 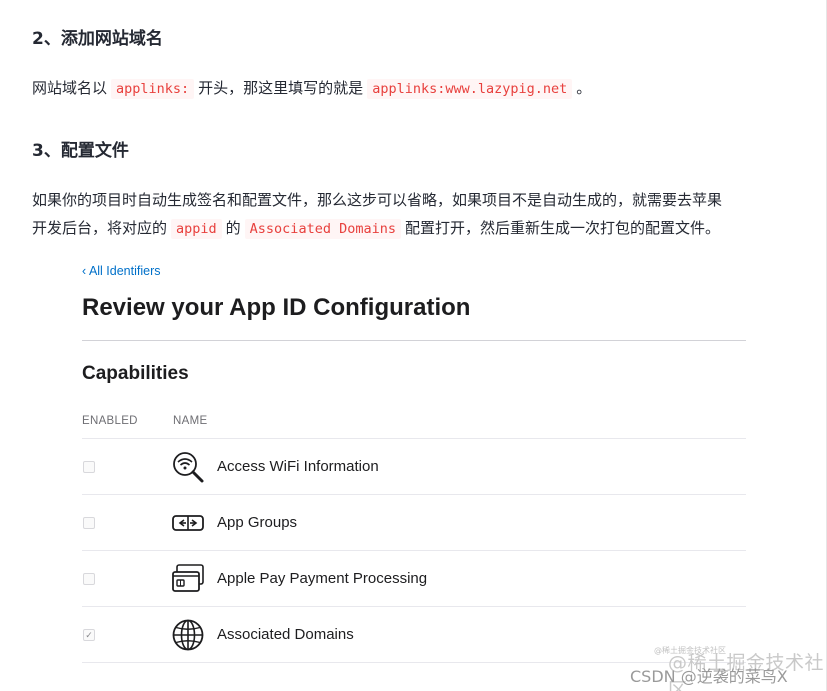 I want to click on capability-row-associated-domains: ✓ Associated Domains, so click(x=414, y=634).